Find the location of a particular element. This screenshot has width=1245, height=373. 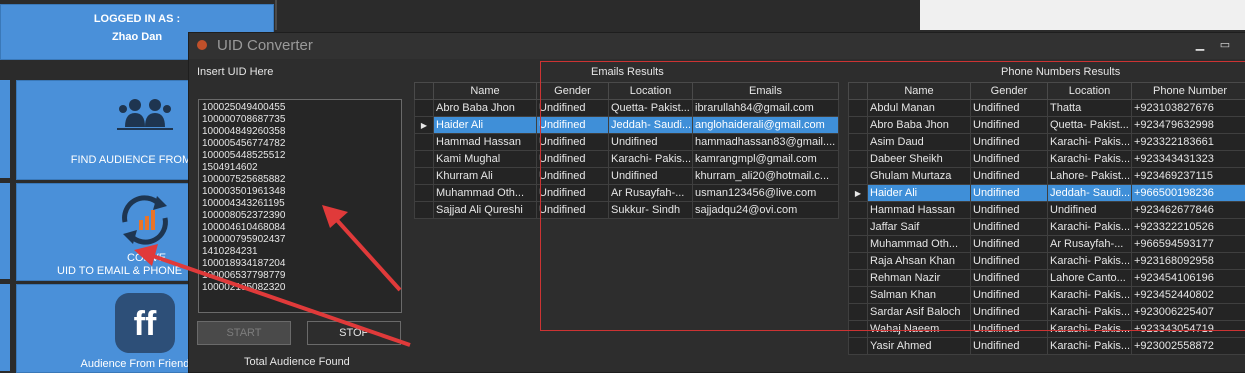

table-cell: Wahaj Naeem is located at coordinates (919, 329).